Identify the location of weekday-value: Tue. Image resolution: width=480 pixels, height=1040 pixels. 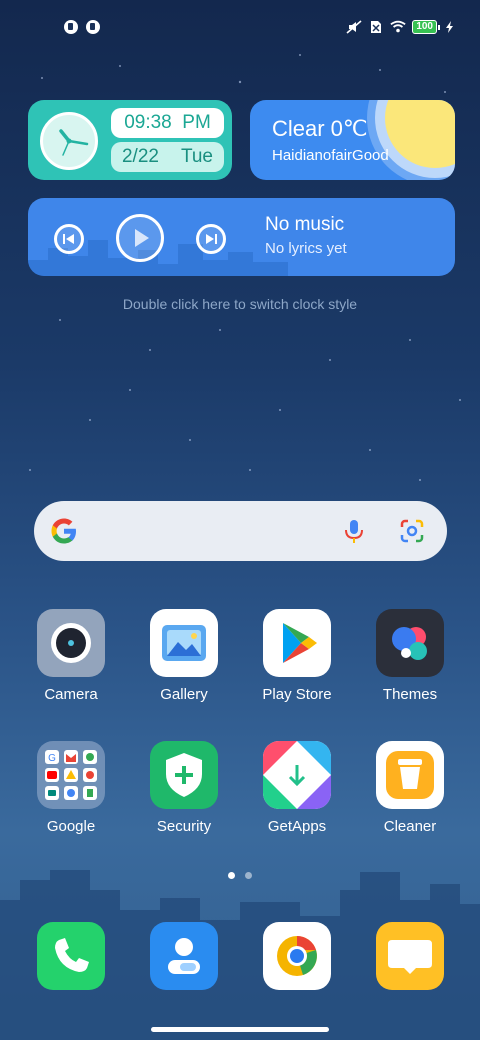
(196, 156).